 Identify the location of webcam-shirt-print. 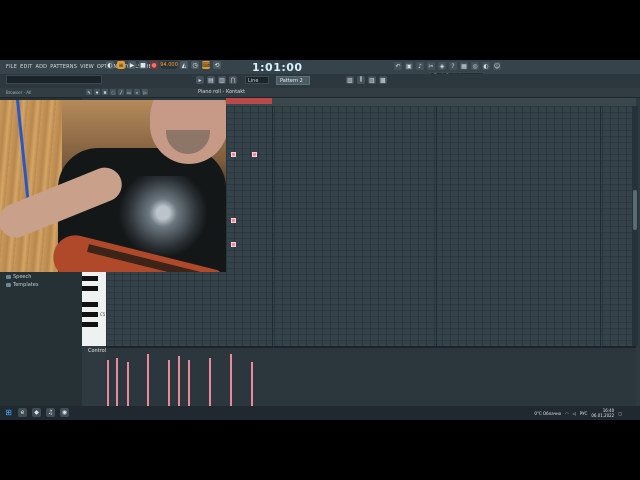
(163, 217).